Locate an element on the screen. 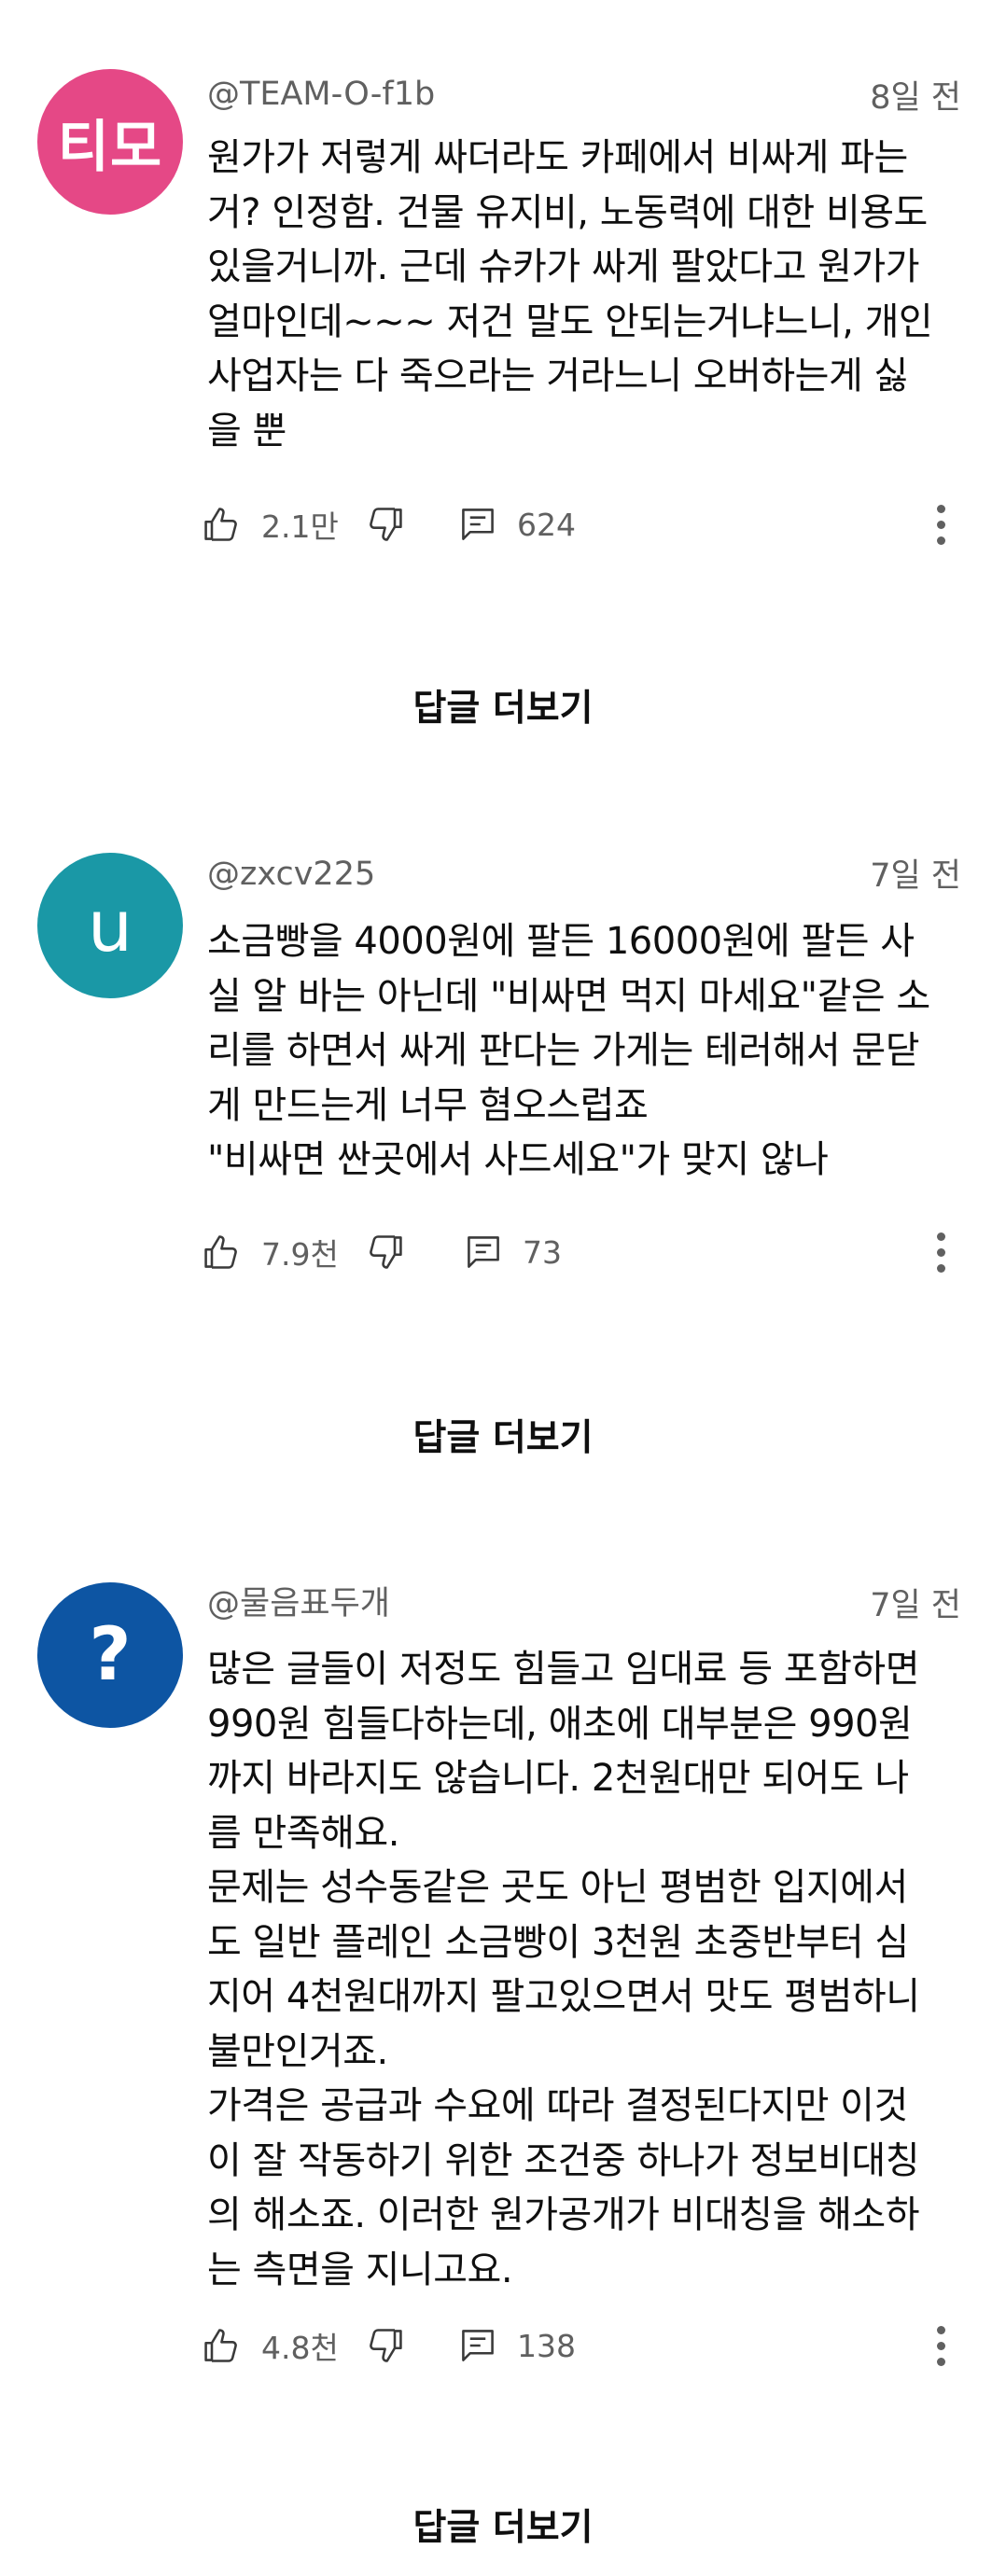 The image size is (1006, 2576). like-count: 4.8천 is located at coordinates (300, 2348).